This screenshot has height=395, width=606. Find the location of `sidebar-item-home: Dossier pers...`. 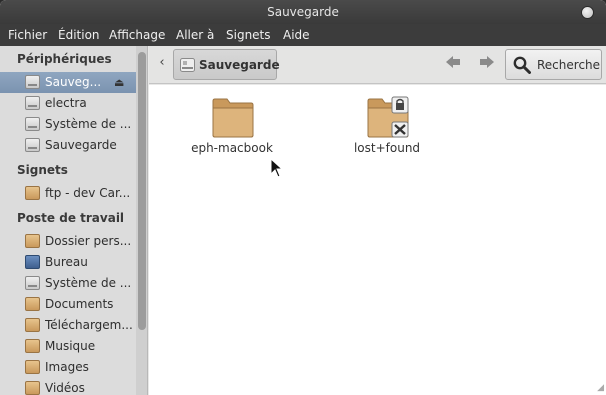

sidebar-item-home: Dossier pers... is located at coordinates (68, 241).